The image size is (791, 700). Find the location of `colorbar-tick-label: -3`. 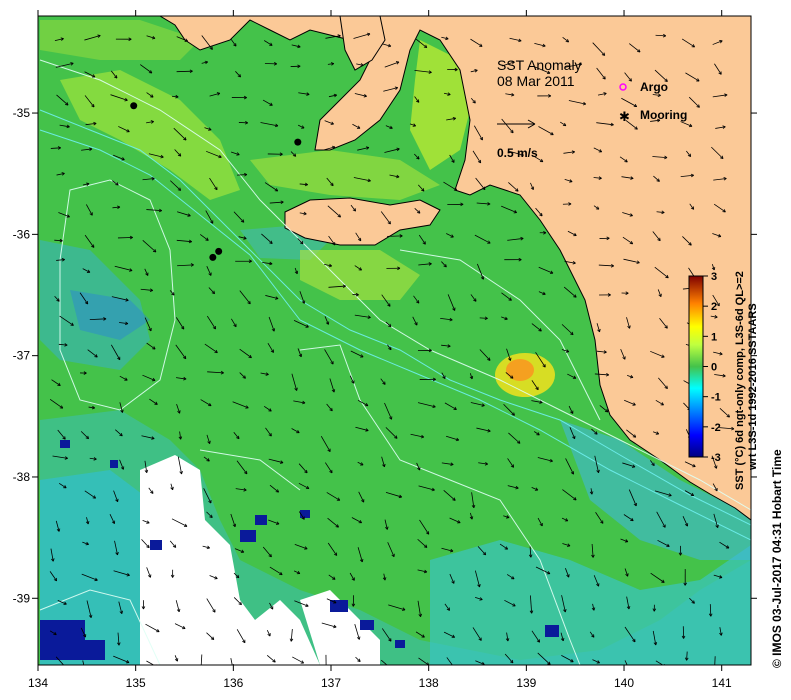

colorbar-tick-label: -3 is located at coordinates (716, 458).